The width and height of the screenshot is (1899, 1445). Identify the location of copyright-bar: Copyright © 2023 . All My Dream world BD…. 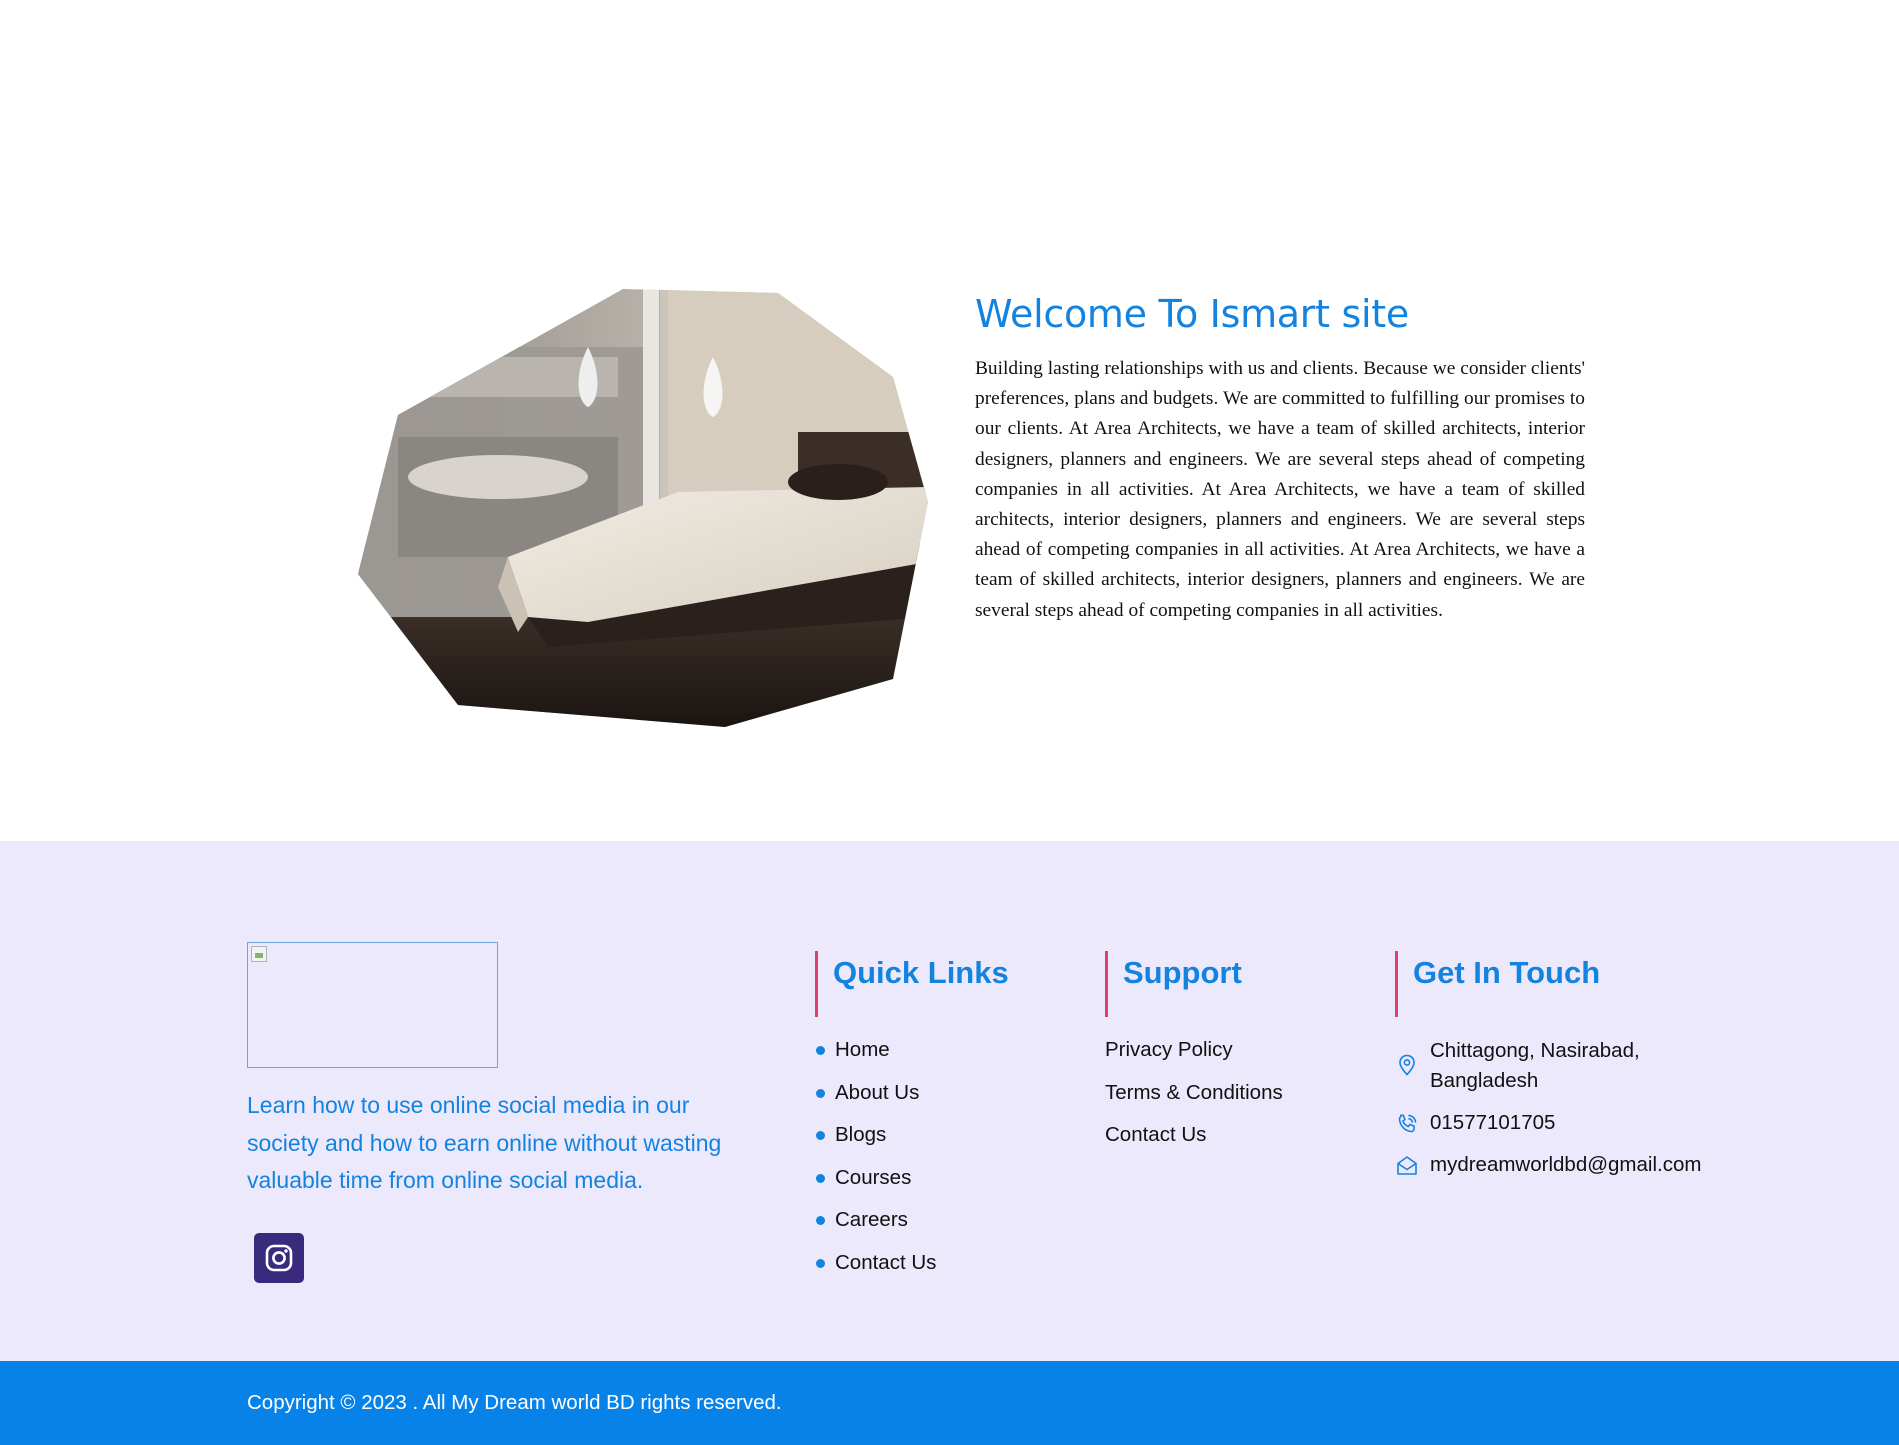
(949, 1403).